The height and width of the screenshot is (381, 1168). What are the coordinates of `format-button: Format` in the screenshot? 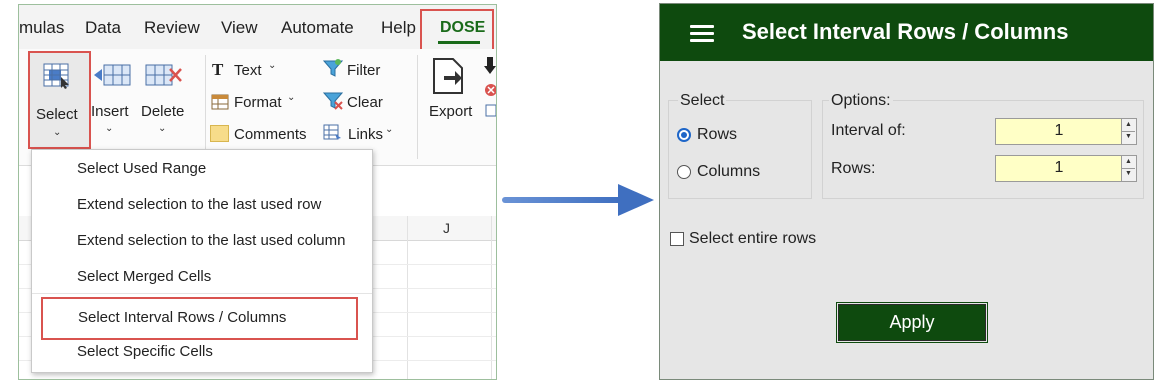 It's located at (258, 102).